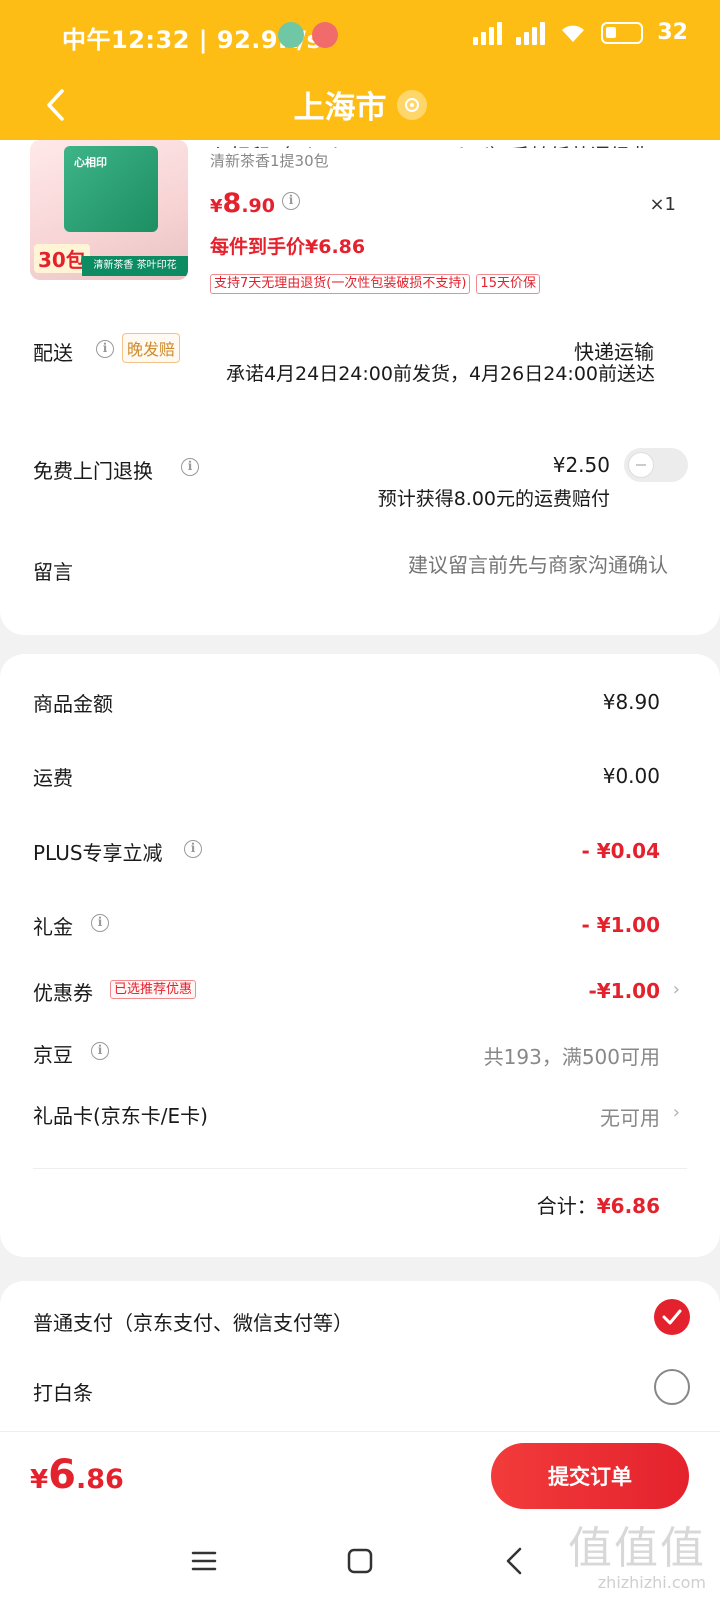 This screenshot has width=720, height=1600. What do you see at coordinates (614, 350) in the screenshot?
I see `delivery-method: 快递运输` at bounding box center [614, 350].